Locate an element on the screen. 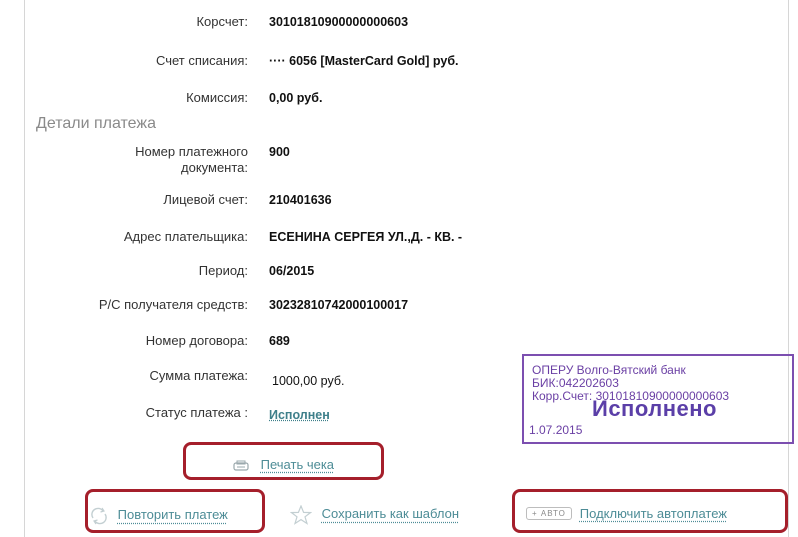  amount-value: 1000,00 руб. is located at coordinates (308, 381).